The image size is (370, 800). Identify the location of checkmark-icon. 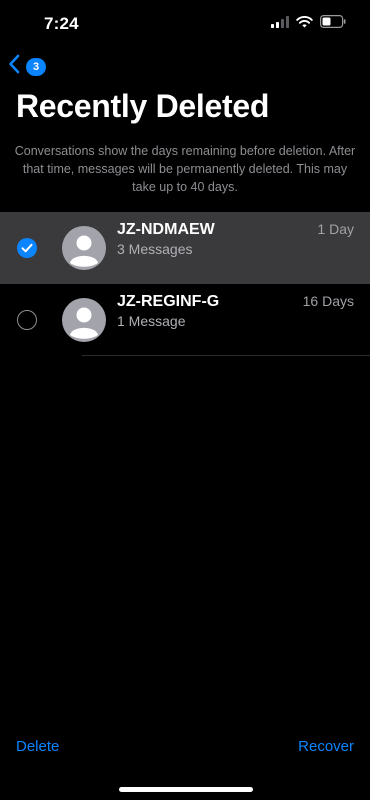
(27, 248).